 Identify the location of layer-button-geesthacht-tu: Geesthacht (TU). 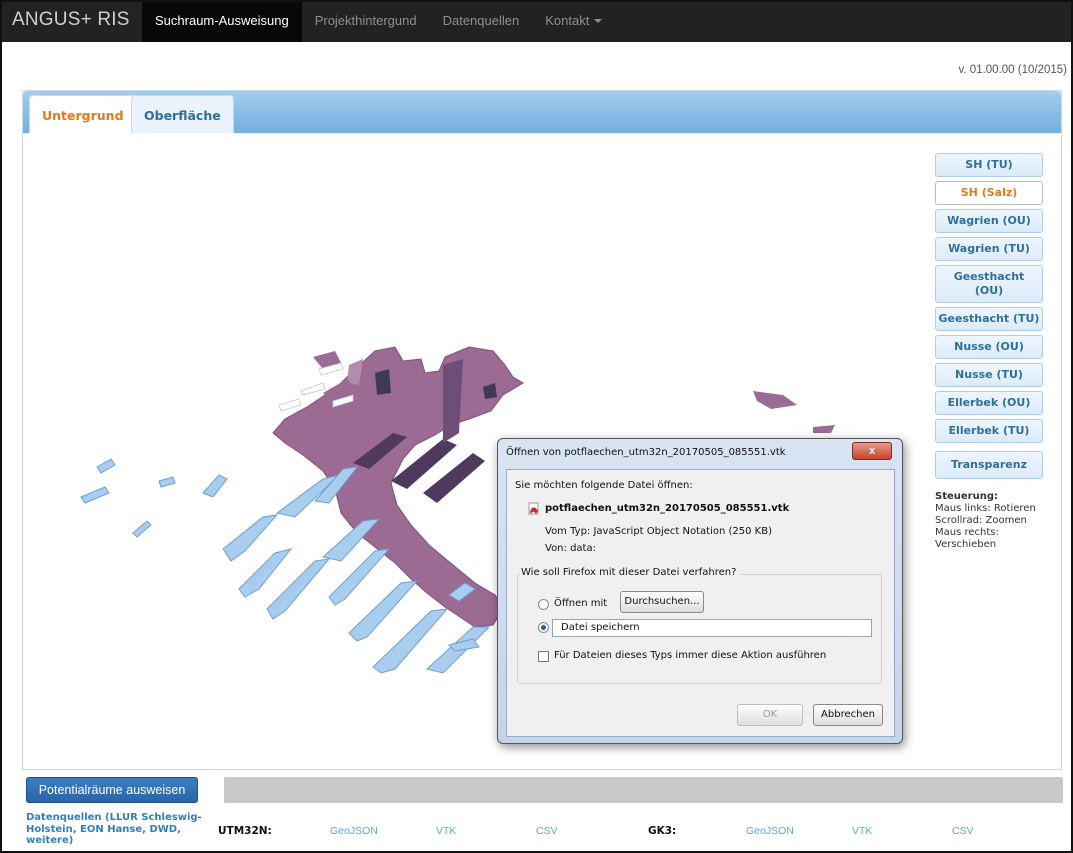
(989, 319).